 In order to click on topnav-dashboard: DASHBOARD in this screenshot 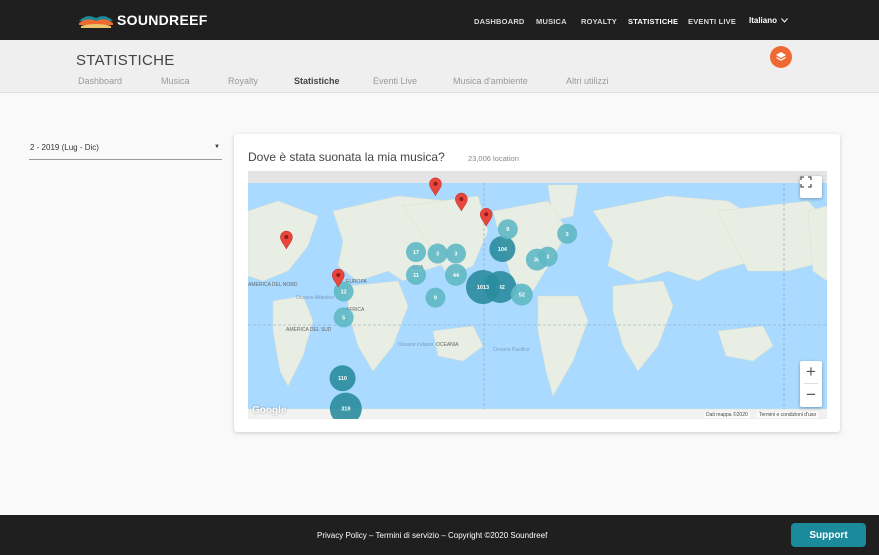, I will do `click(499, 21)`.